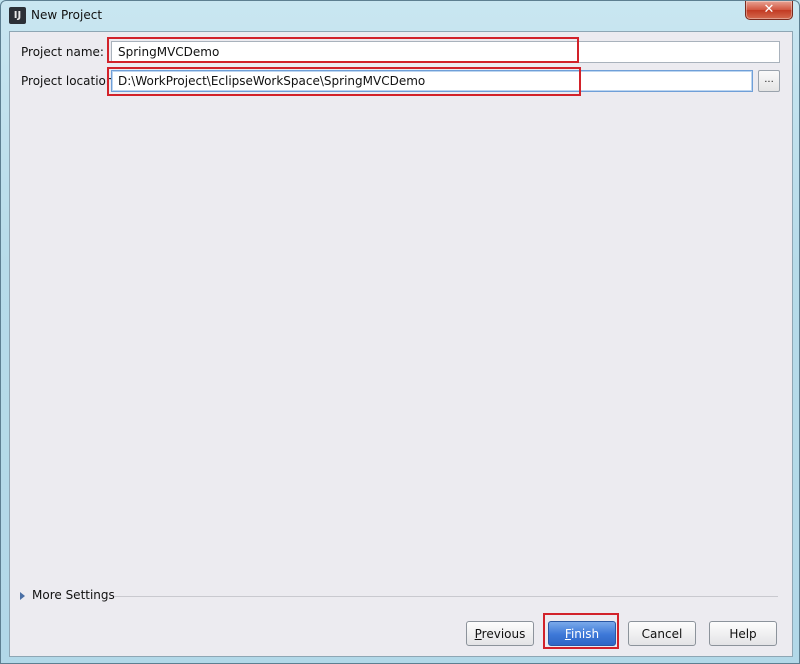  I want to click on title-bar: IJ New Project ✕, so click(400, 16).